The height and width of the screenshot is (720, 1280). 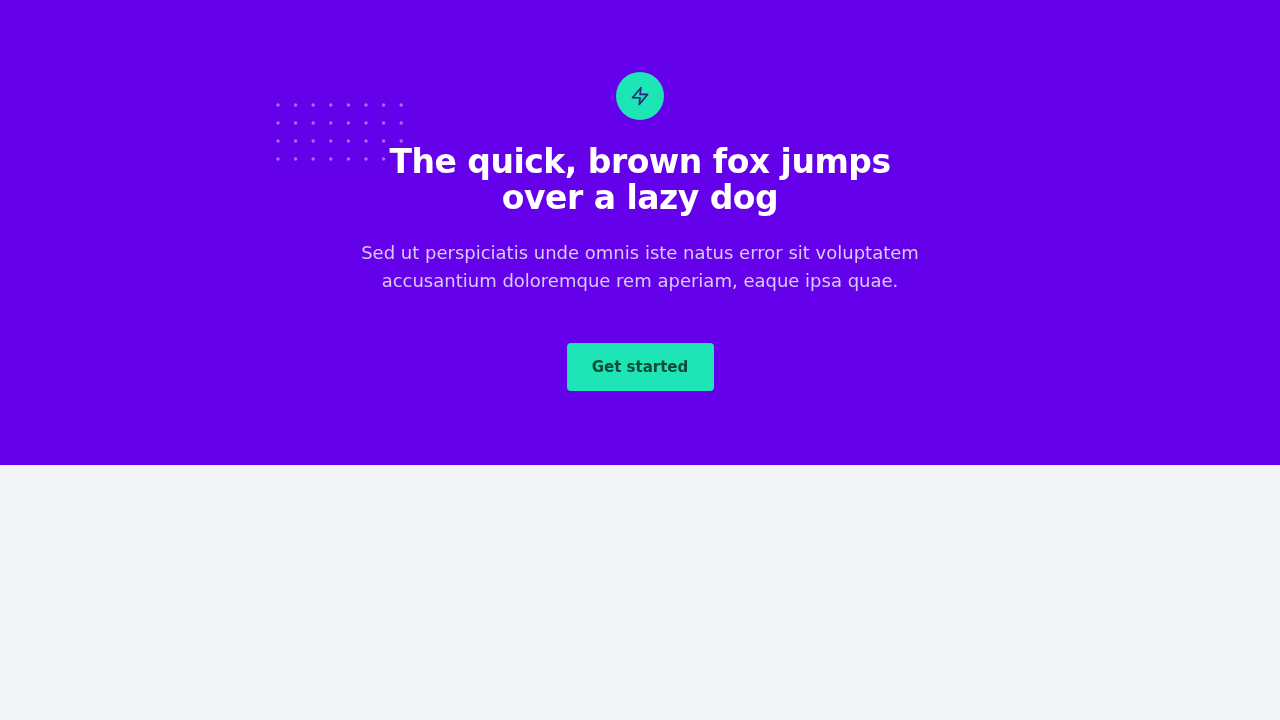 What do you see at coordinates (640, 96) in the screenshot?
I see `lightning-icon` at bounding box center [640, 96].